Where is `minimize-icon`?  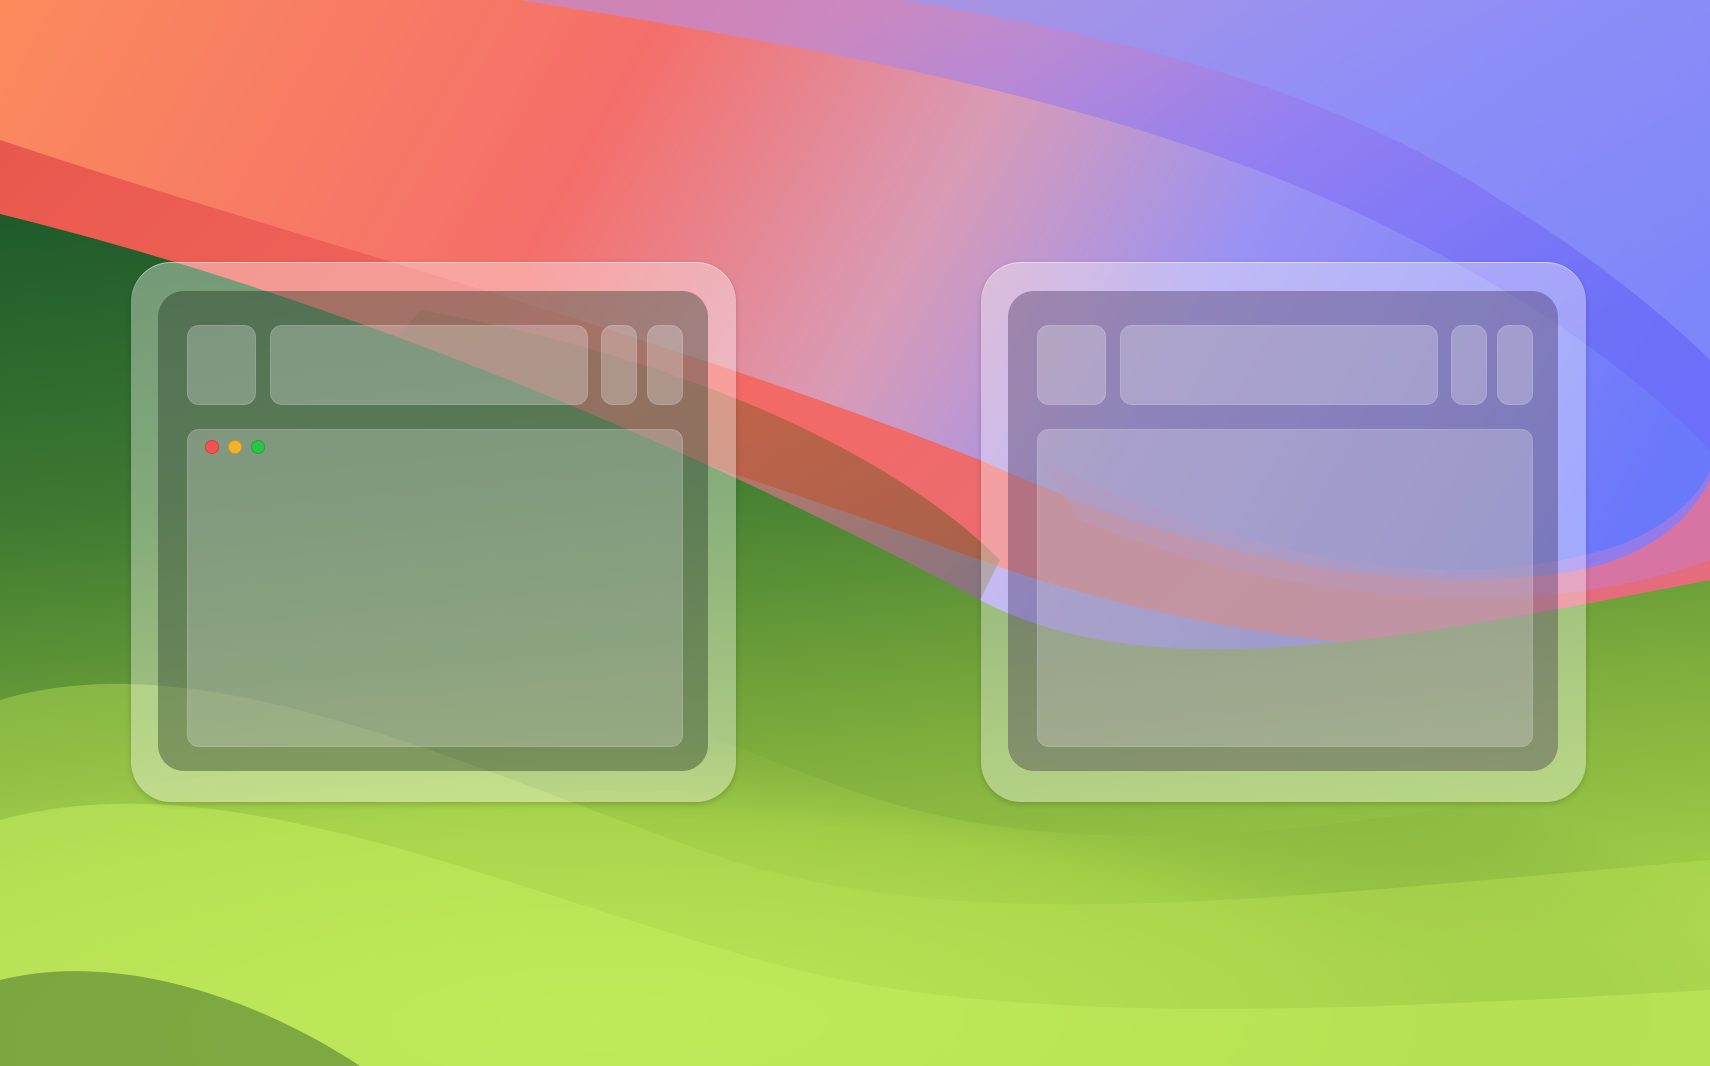
minimize-icon is located at coordinates (235, 447).